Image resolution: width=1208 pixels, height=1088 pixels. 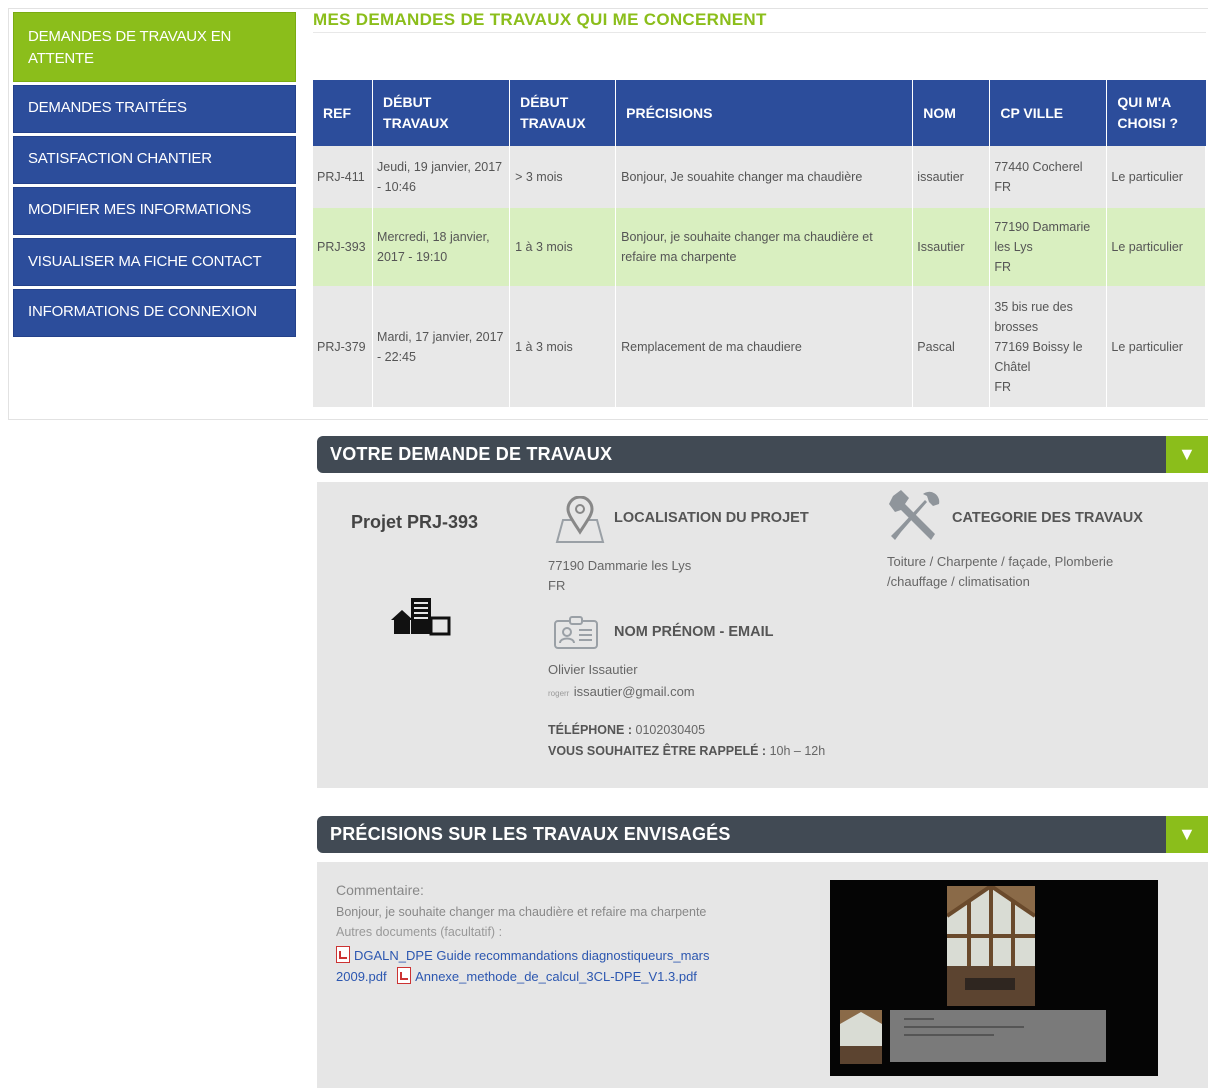 I want to click on contact-name: Olivier Issautier, so click(x=593, y=669).